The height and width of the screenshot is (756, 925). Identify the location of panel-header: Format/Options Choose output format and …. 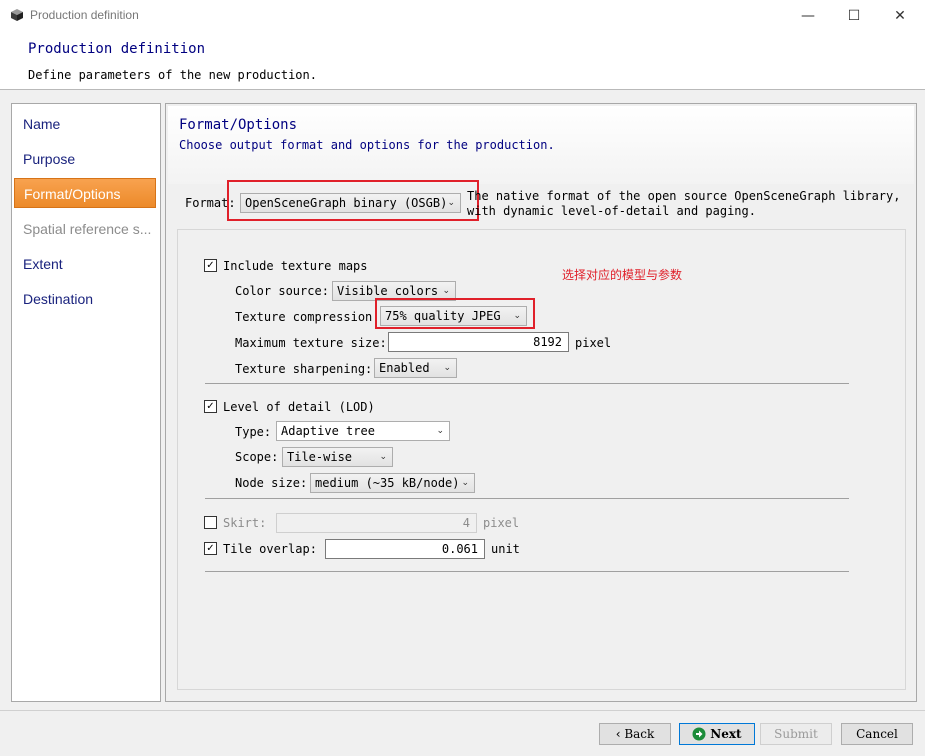
(541, 145).